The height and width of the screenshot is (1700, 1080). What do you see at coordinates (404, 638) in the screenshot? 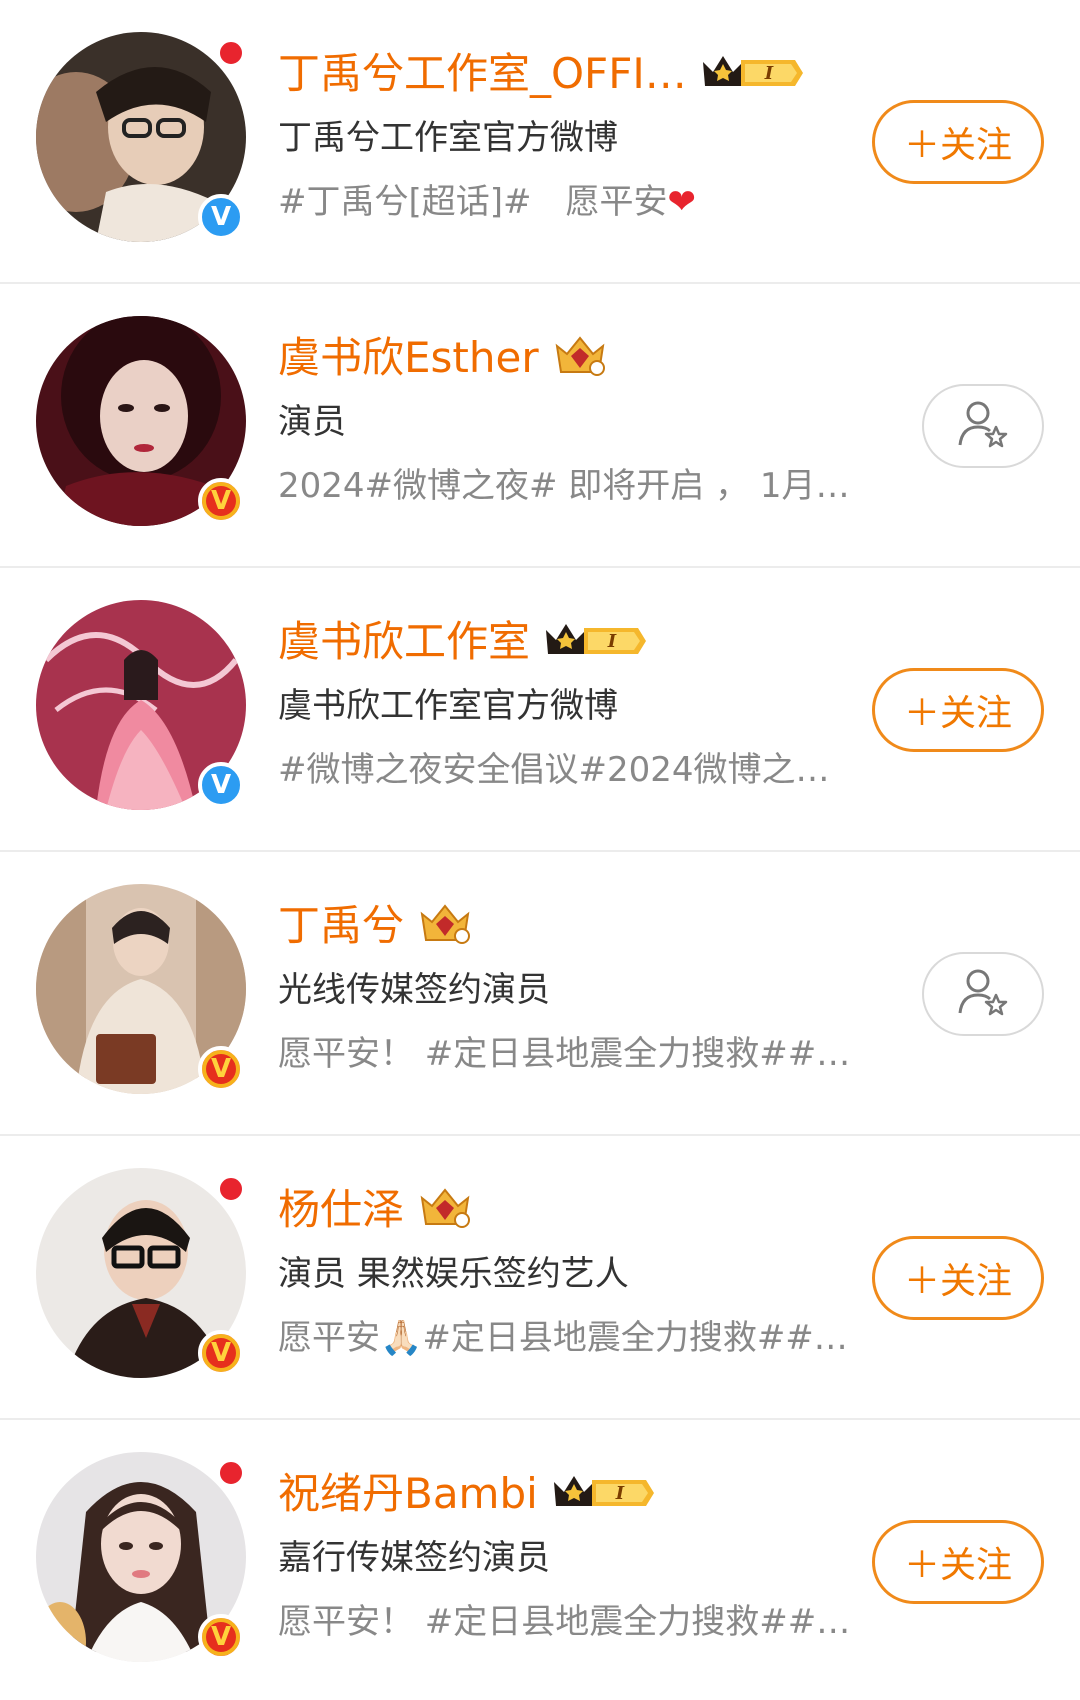
I see `user-name: 虞书欣工作室` at bounding box center [404, 638].